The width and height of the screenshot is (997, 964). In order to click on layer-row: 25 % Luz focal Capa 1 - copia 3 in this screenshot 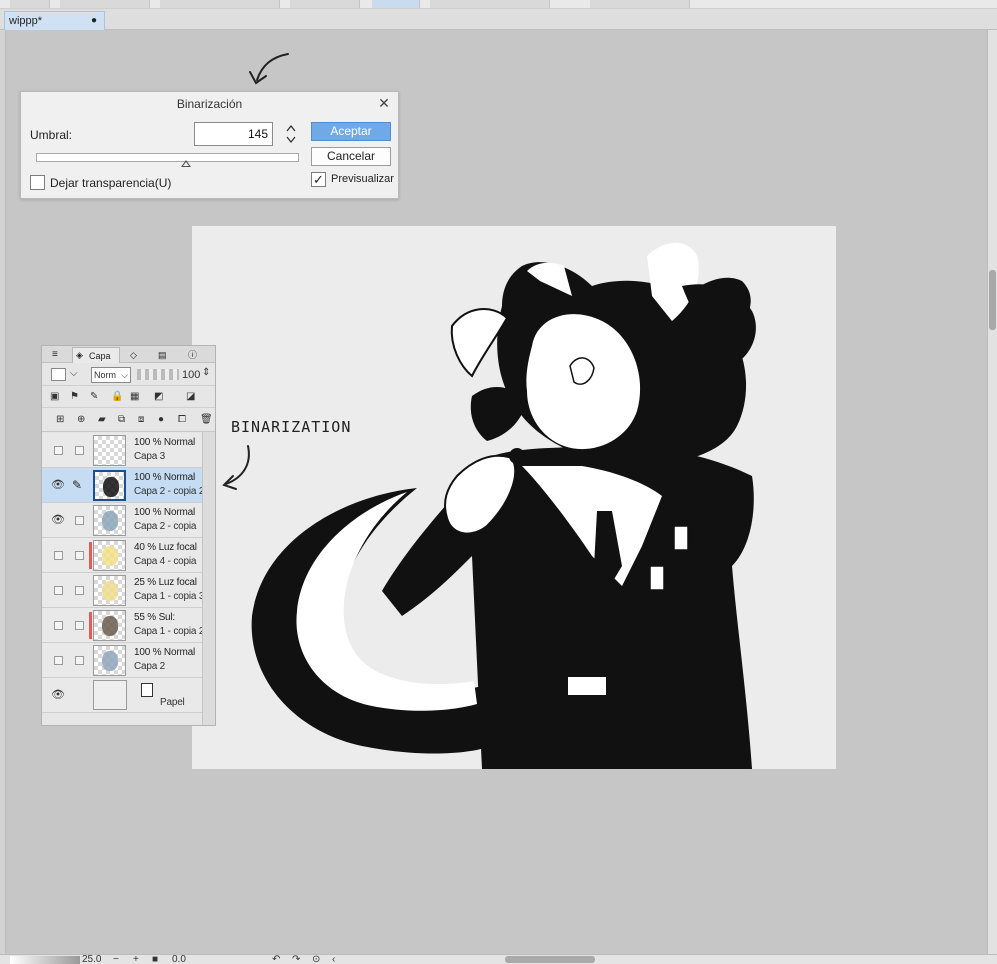, I will do `click(123, 590)`.